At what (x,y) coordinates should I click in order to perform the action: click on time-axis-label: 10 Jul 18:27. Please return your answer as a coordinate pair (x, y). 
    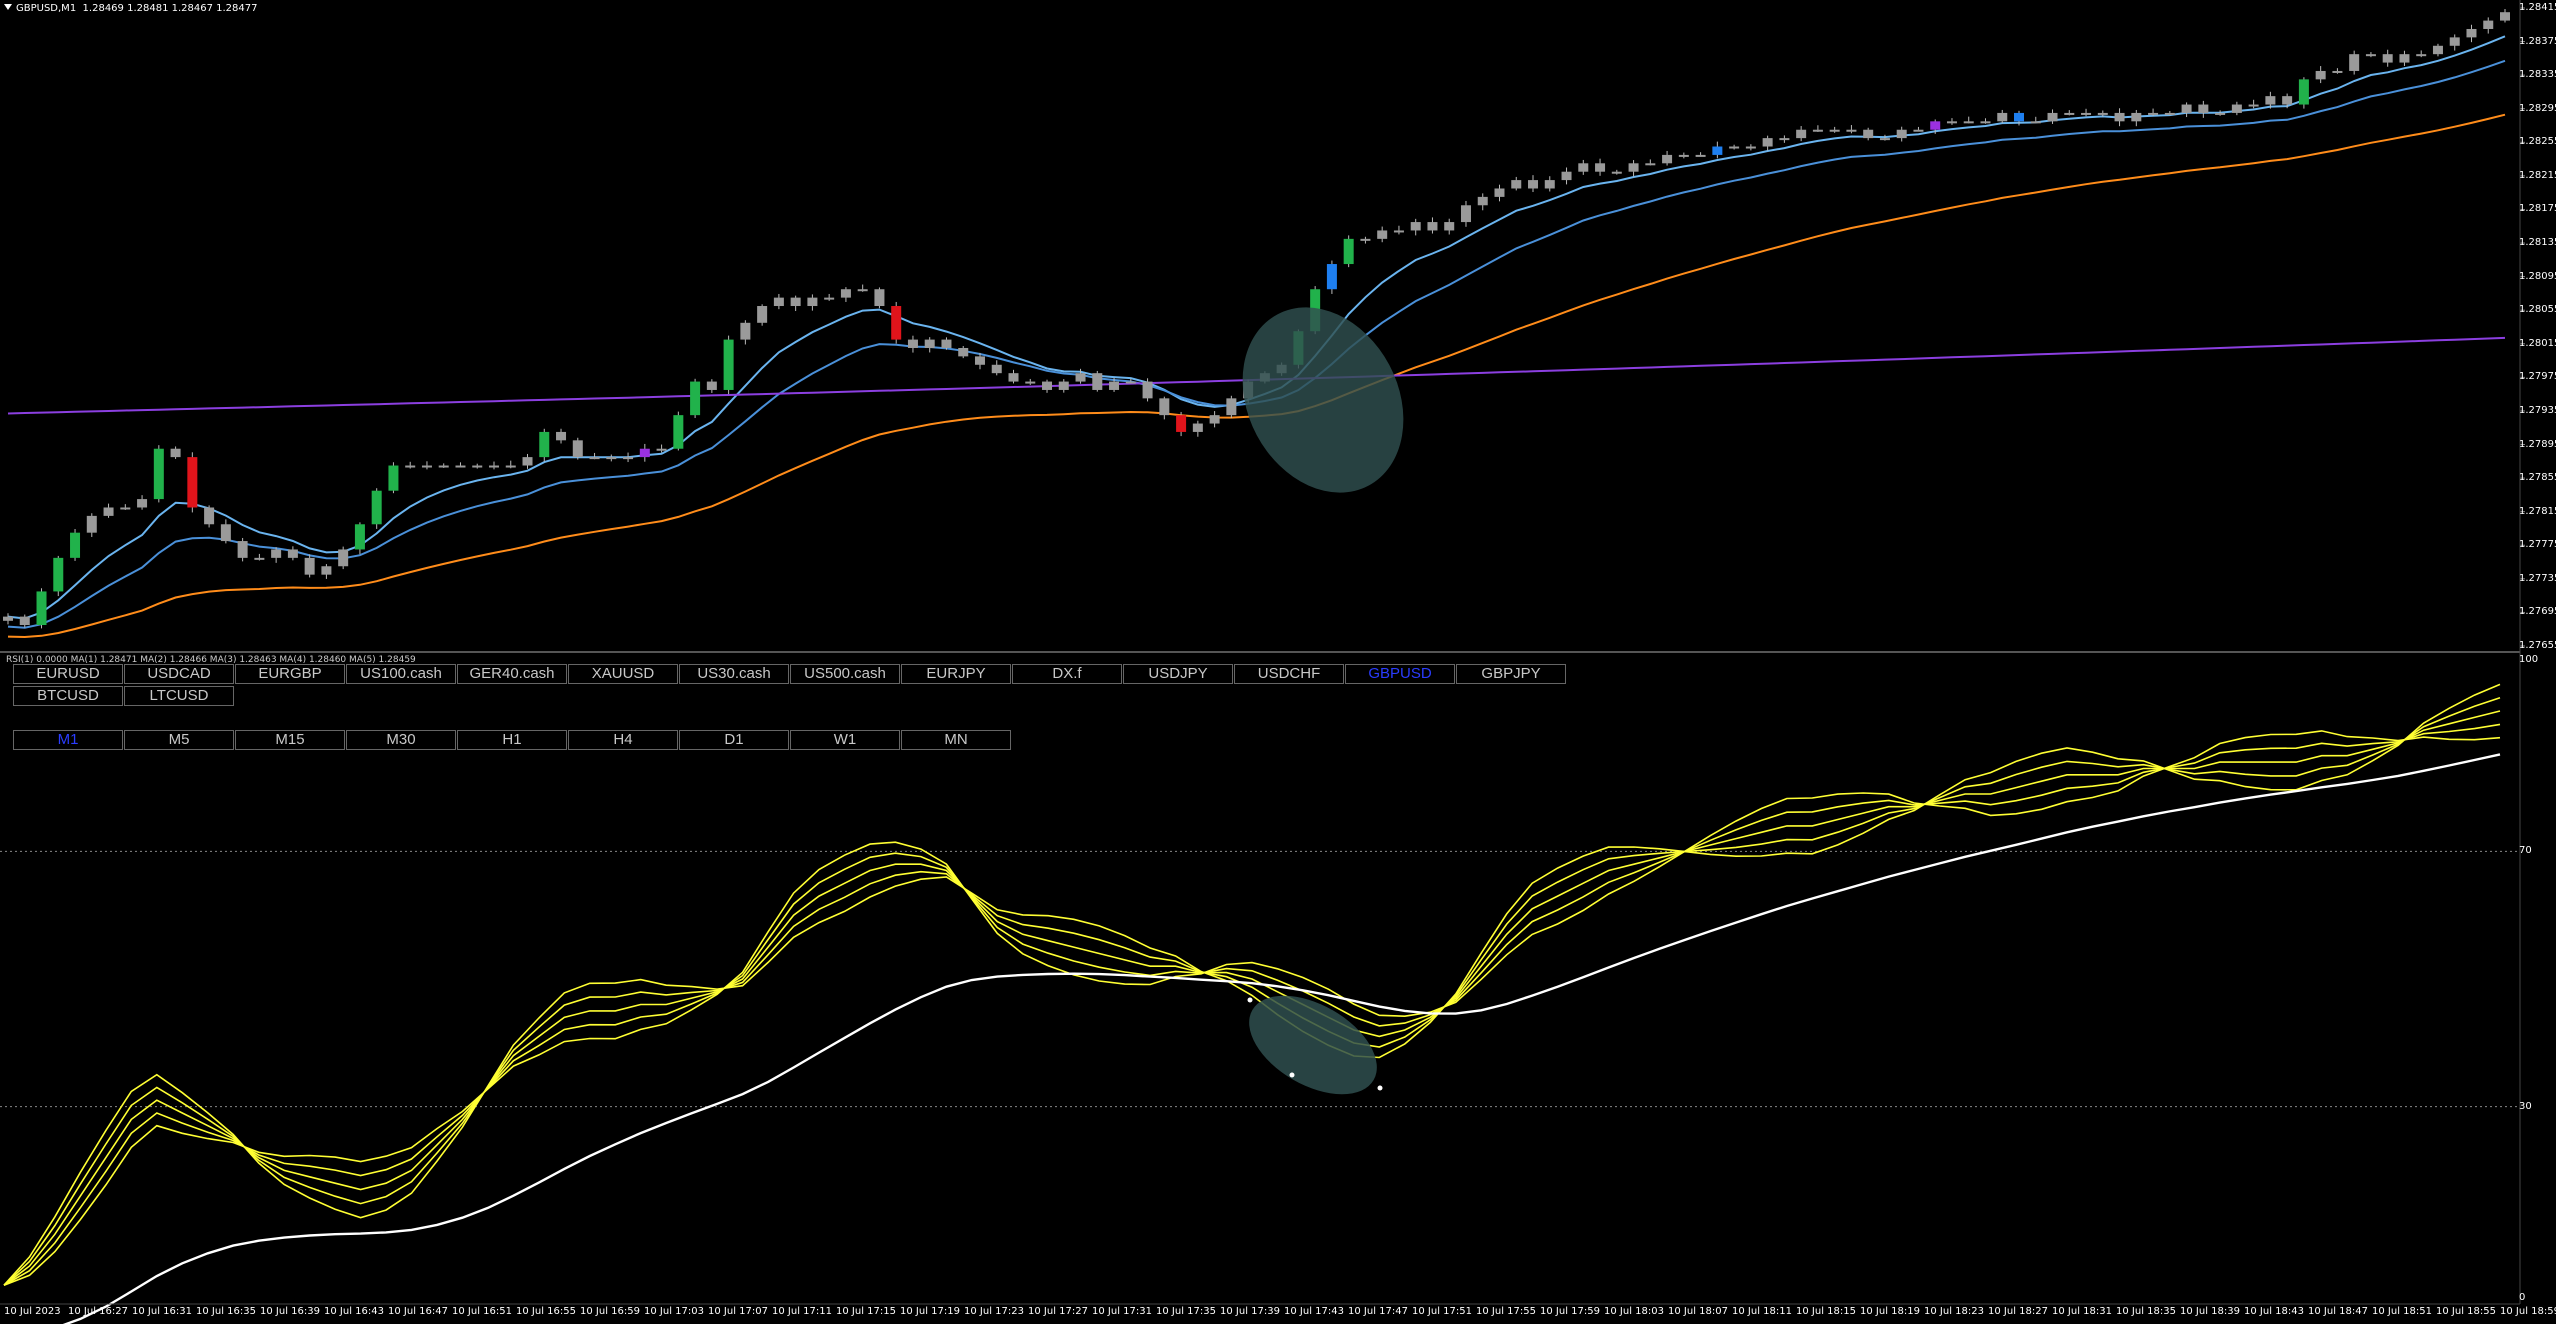
    Looking at the image, I should click on (2018, 1311).